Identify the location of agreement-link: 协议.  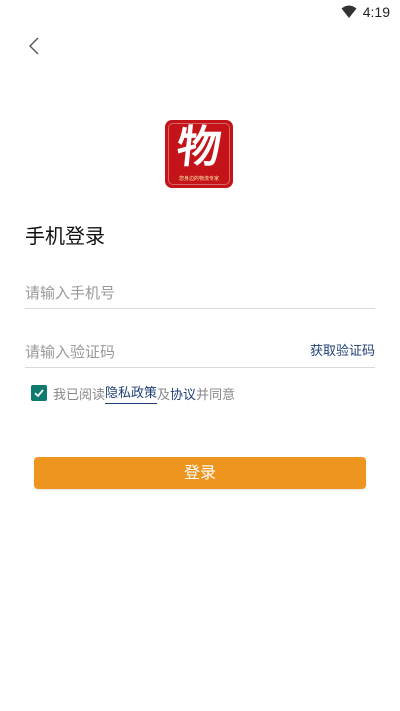
(183, 393).